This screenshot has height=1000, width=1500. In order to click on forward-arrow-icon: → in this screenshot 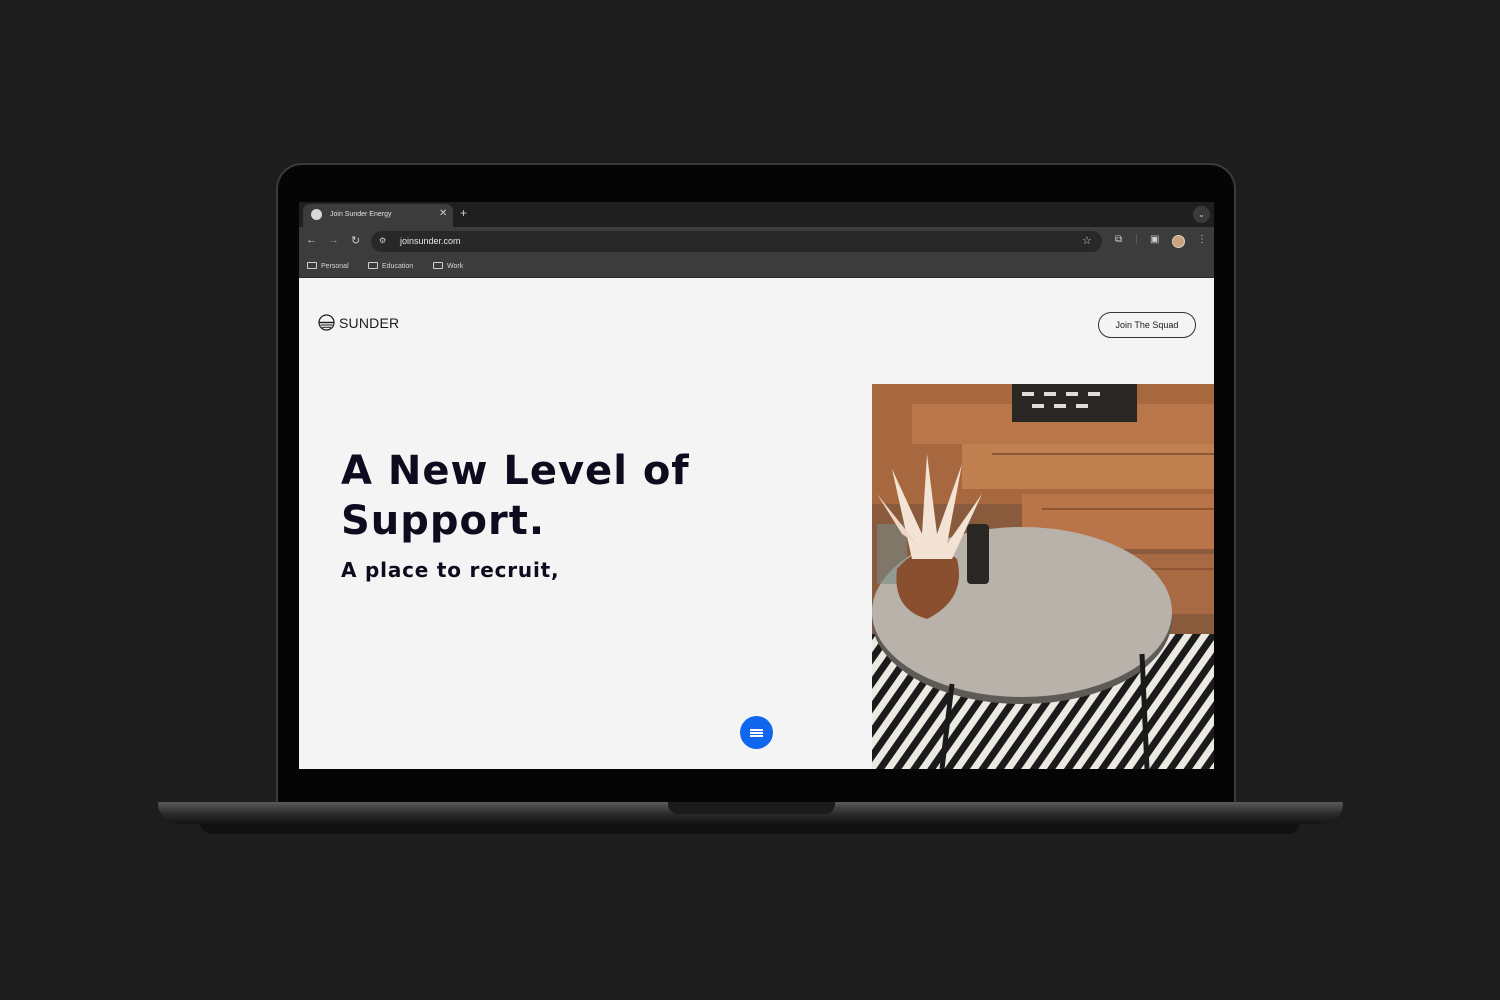, I will do `click(333, 240)`.